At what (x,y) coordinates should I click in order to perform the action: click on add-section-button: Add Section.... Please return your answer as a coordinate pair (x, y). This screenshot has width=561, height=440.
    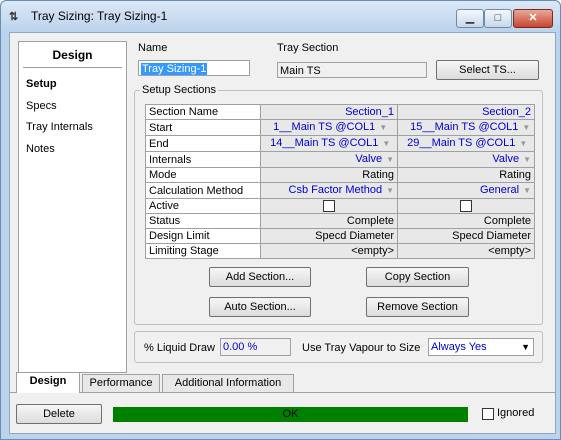
    Looking at the image, I should click on (260, 277).